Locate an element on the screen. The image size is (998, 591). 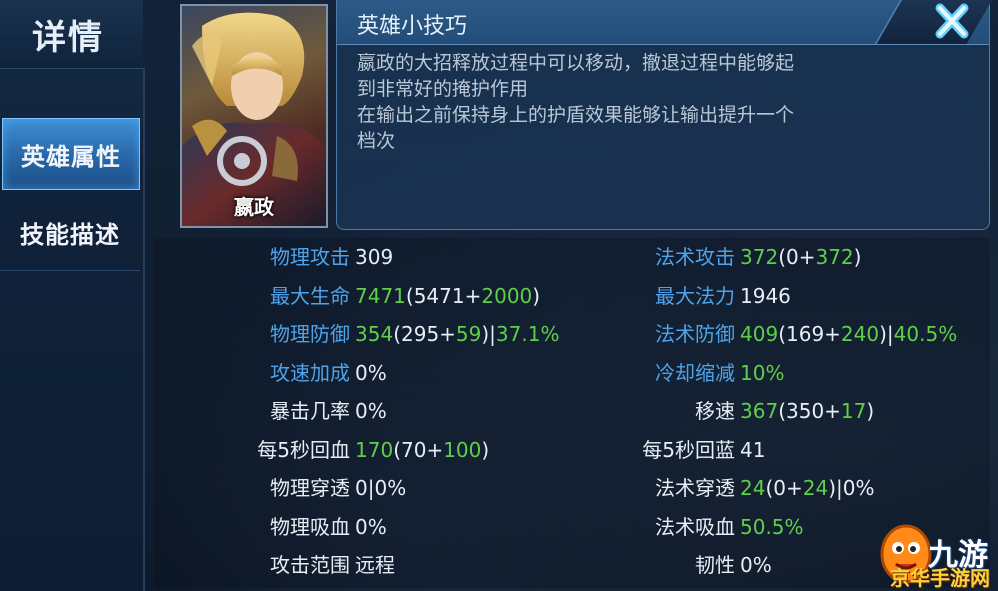
stat-value: 0|0% is located at coordinates (380, 488).